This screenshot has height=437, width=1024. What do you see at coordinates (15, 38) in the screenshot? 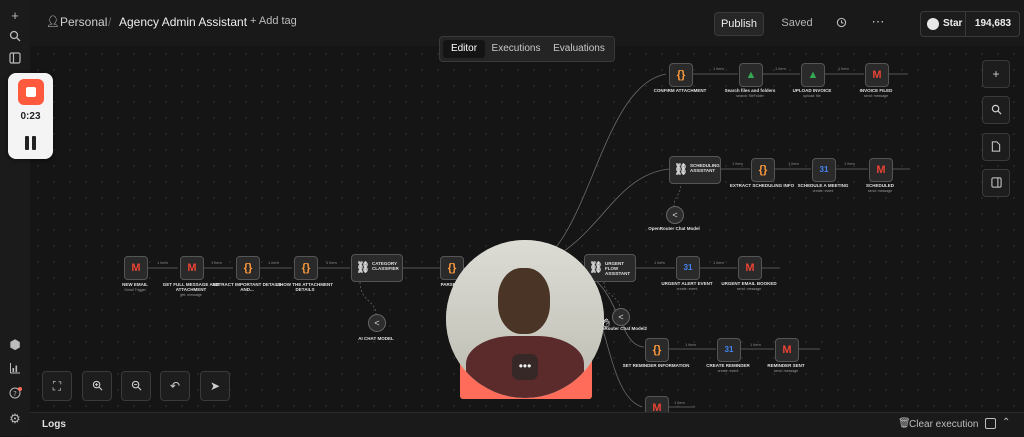
I see `search-icon` at bounding box center [15, 38].